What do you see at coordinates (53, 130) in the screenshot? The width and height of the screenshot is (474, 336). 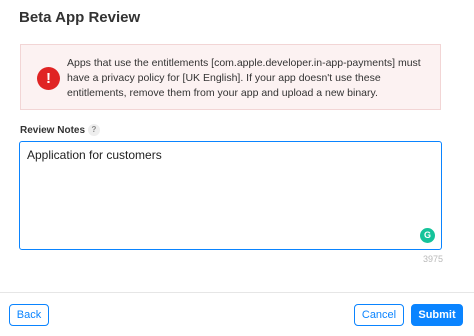 I see `review-notes-label: Review Notes` at bounding box center [53, 130].